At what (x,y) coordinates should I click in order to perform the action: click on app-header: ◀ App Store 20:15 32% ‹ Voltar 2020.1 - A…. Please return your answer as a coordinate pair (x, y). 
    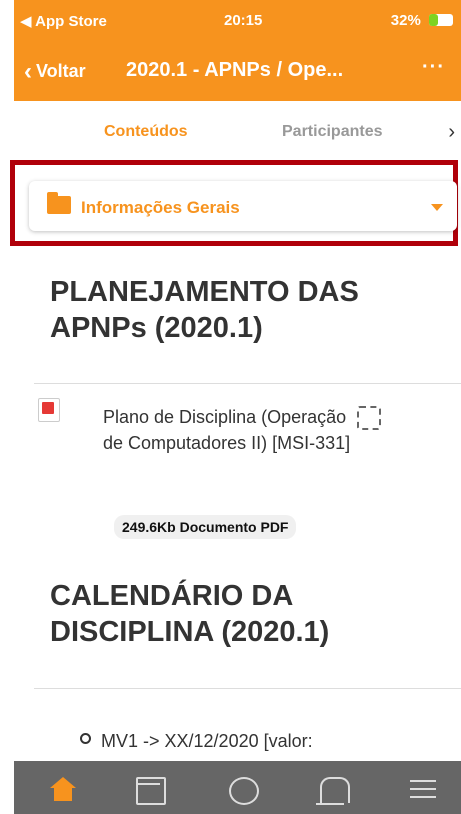
    Looking at the image, I should click on (237, 50).